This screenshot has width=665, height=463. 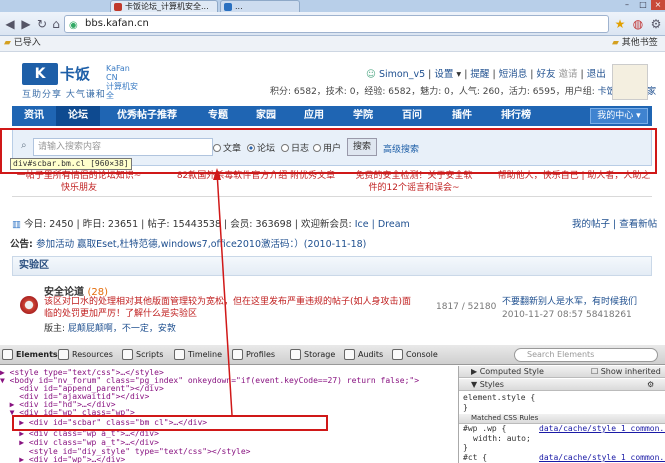 What do you see at coordinates (198, 355) in the screenshot?
I see `tab-timeline: Timeline` at bounding box center [198, 355].